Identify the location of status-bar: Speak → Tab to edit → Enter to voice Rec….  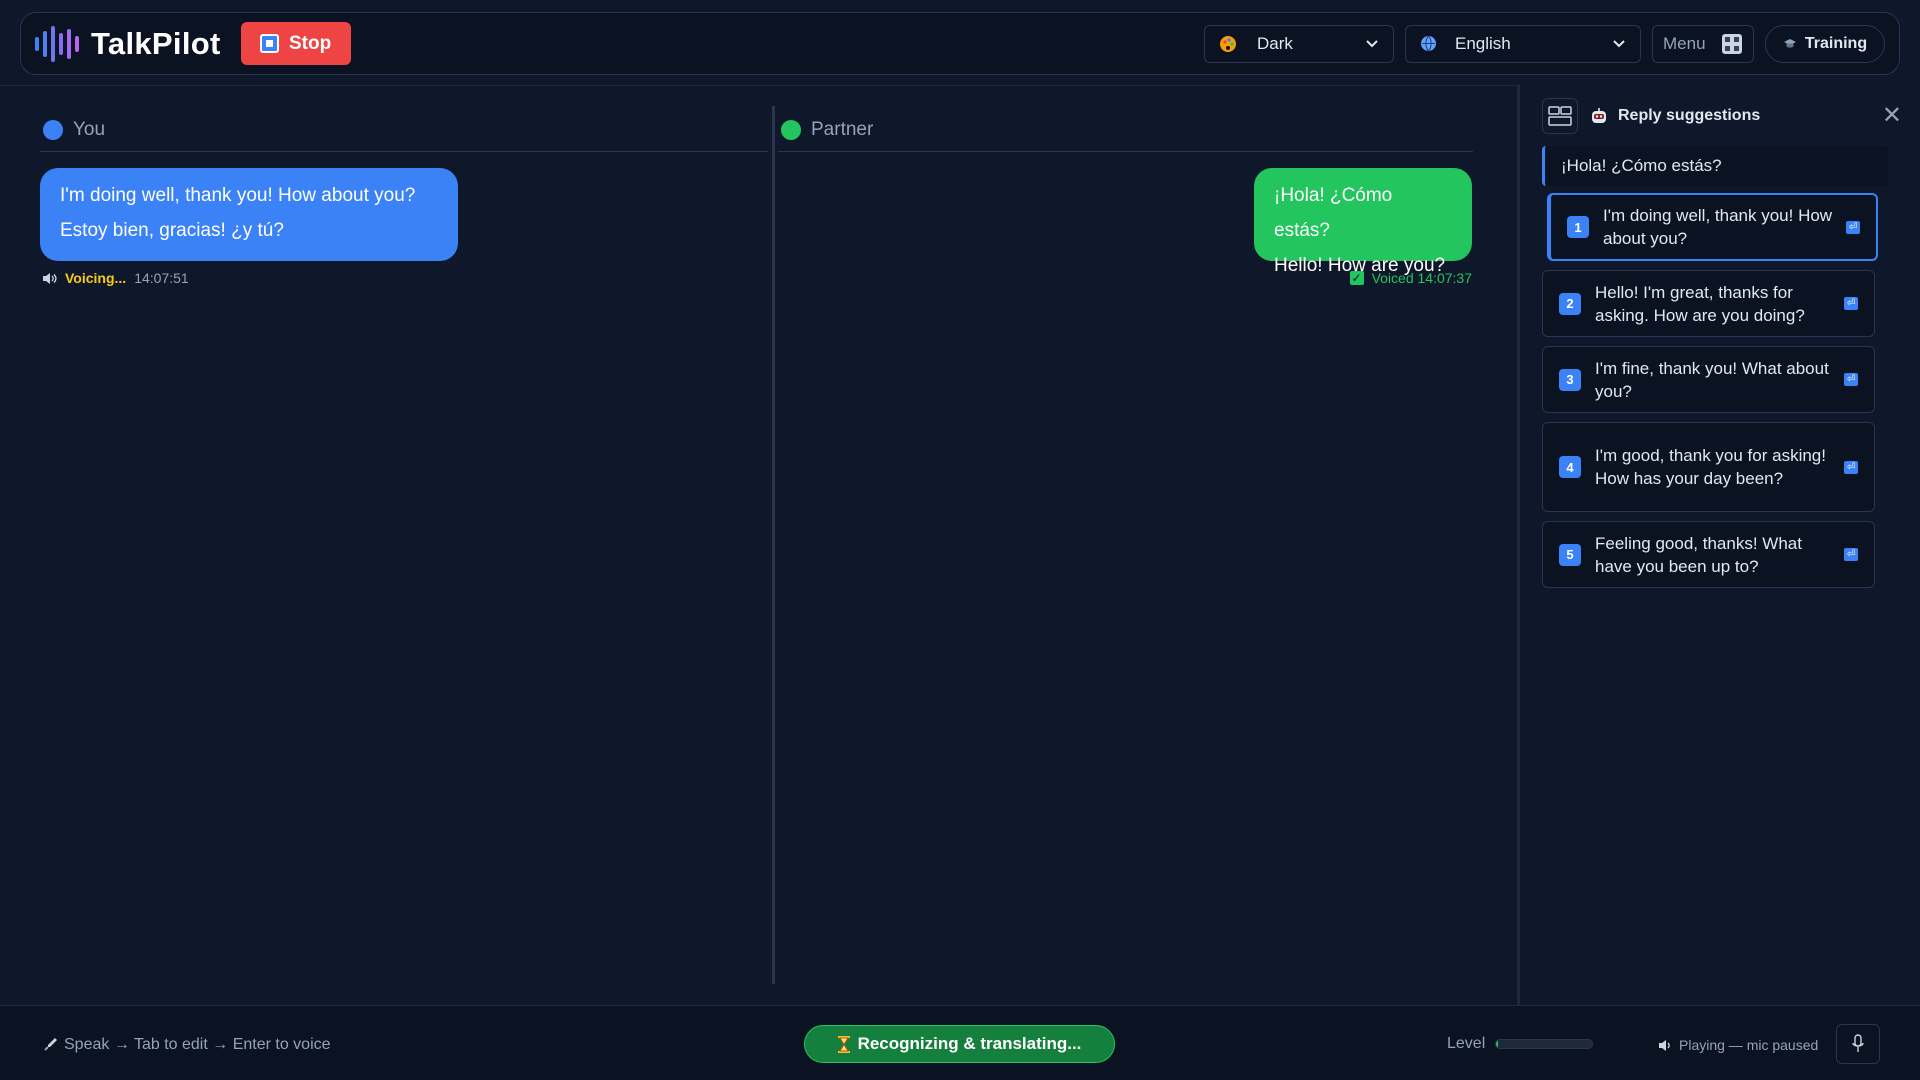
(960, 1042).